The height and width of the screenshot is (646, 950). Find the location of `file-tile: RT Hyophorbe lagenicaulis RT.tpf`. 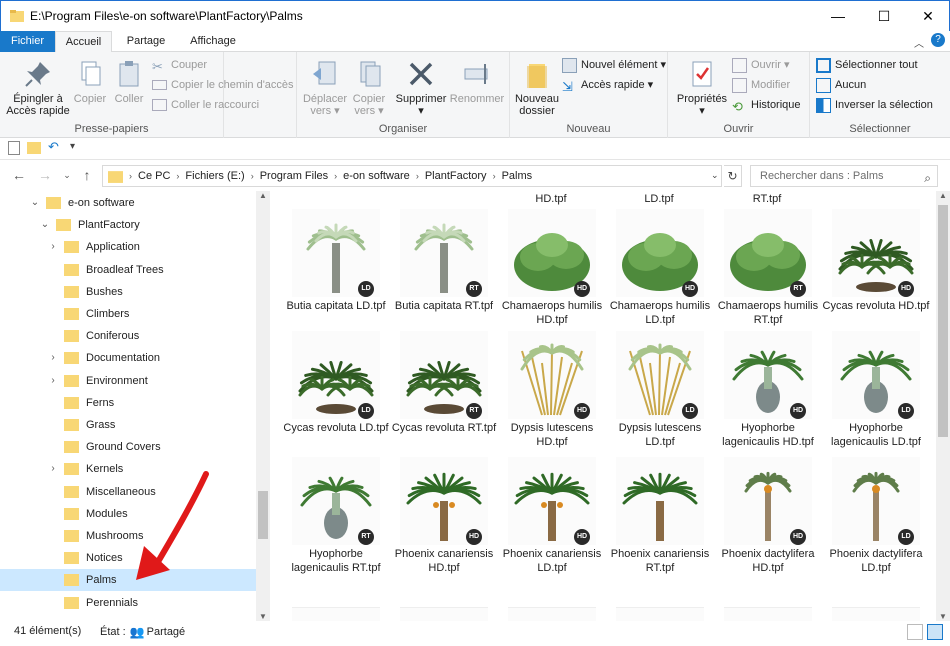

file-tile: RT Hyophorbe lagenicaulis RT.tpf is located at coordinates (336, 525).